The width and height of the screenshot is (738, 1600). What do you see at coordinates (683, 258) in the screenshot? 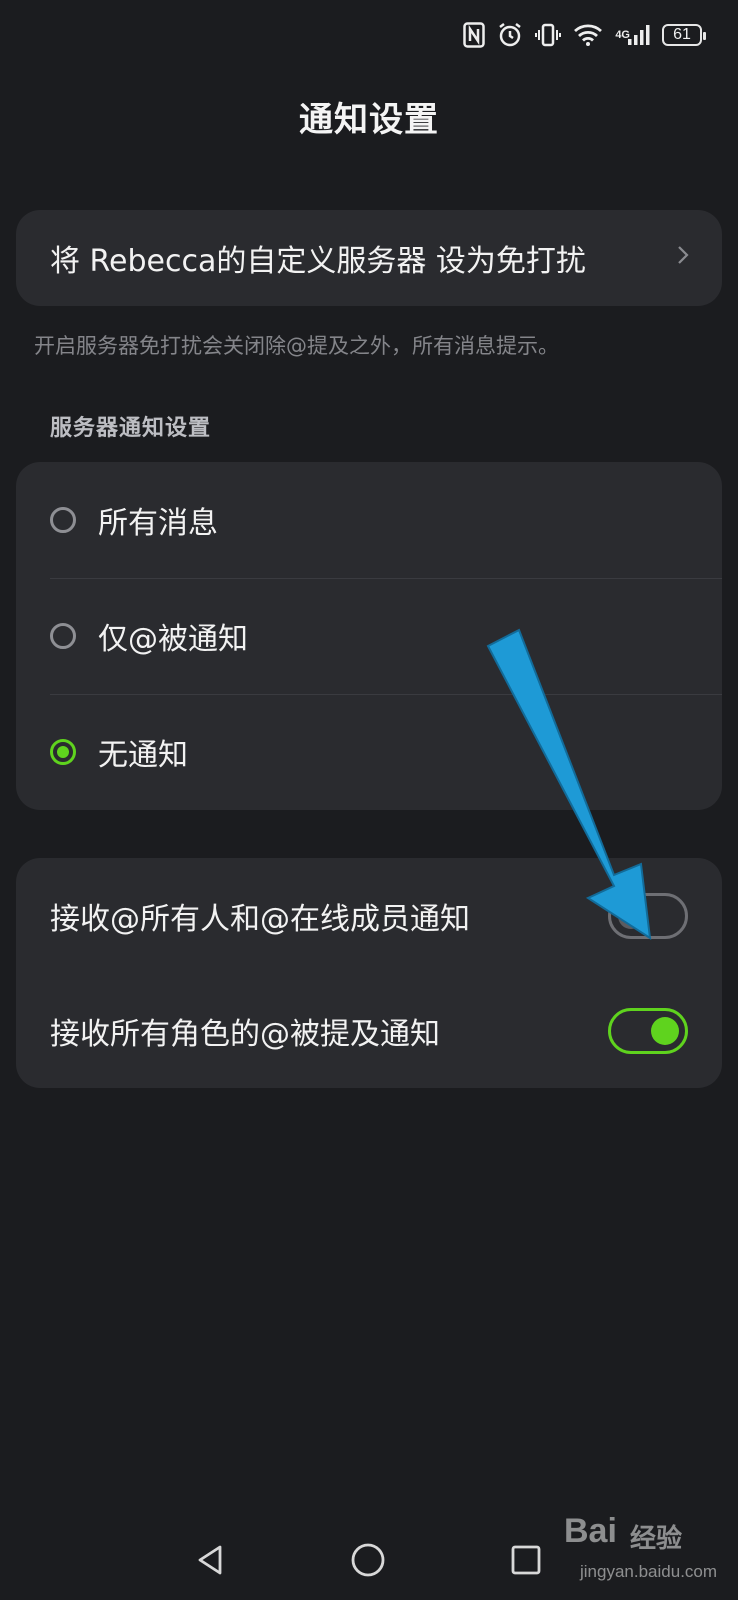
I see `chevron-right-icon` at bounding box center [683, 258].